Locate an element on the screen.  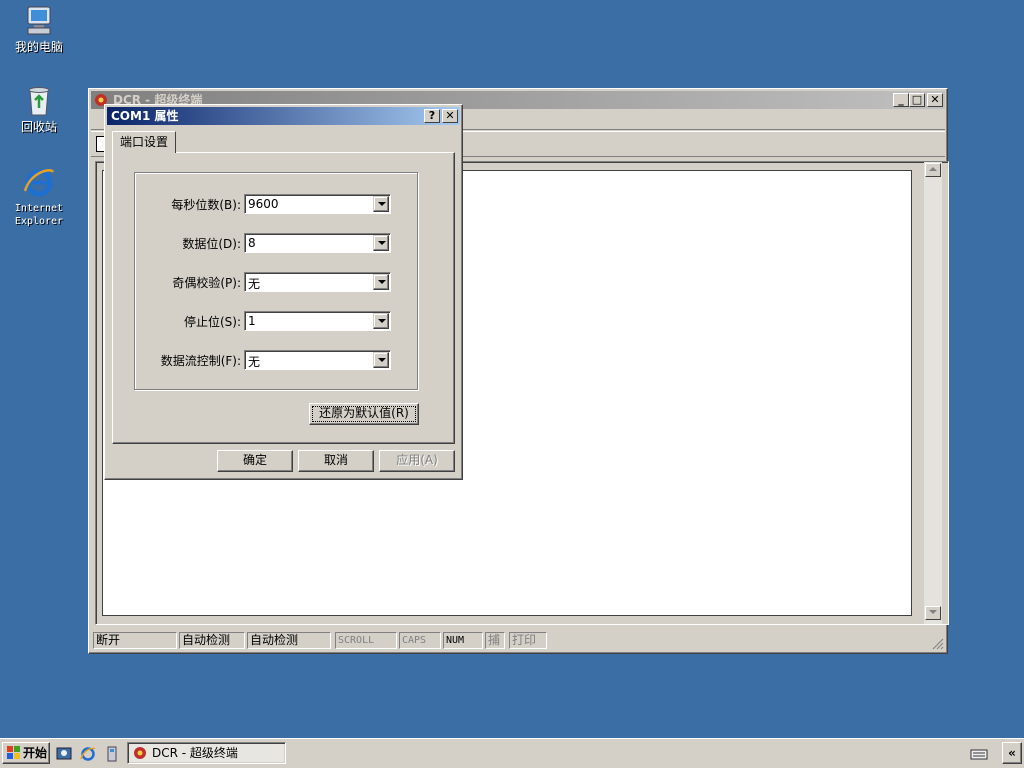
parity-select: 无 is located at coordinates (317, 282).